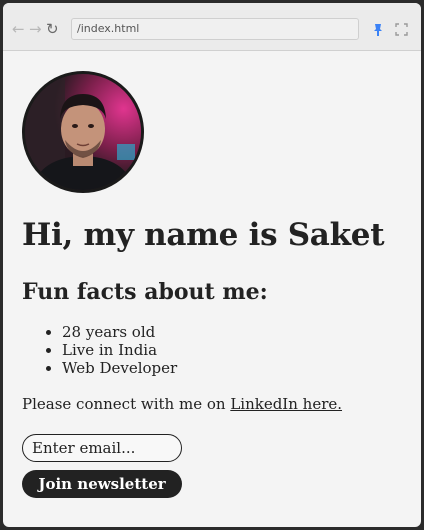 The width and height of the screenshot is (424, 530). What do you see at coordinates (102, 448) in the screenshot?
I see `email-input` at bounding box center [102, 448].